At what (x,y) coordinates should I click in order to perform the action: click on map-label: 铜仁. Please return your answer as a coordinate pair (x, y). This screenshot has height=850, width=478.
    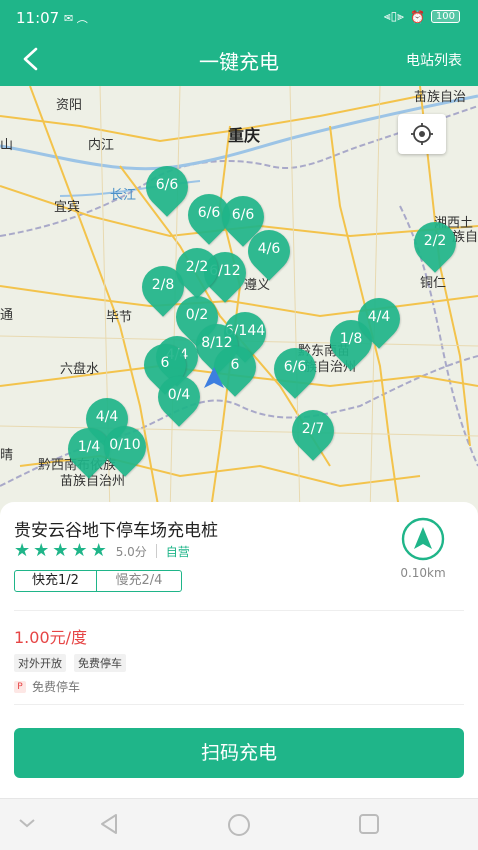
    Looking at the image, I should click on (433, 283).